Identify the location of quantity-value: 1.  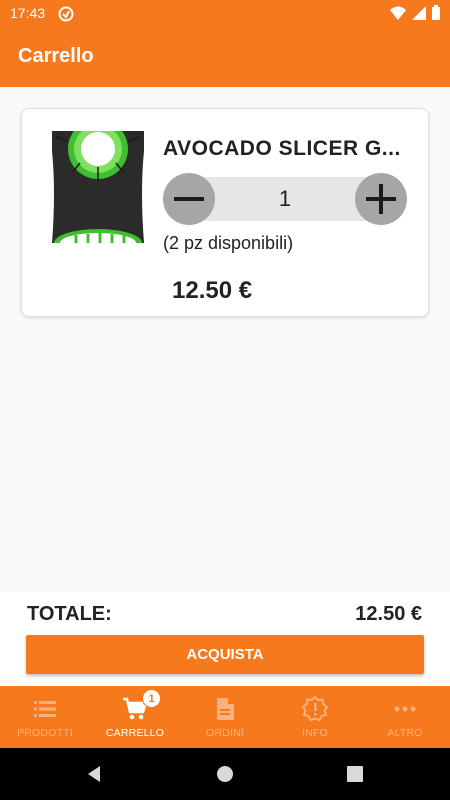
(285, 198).